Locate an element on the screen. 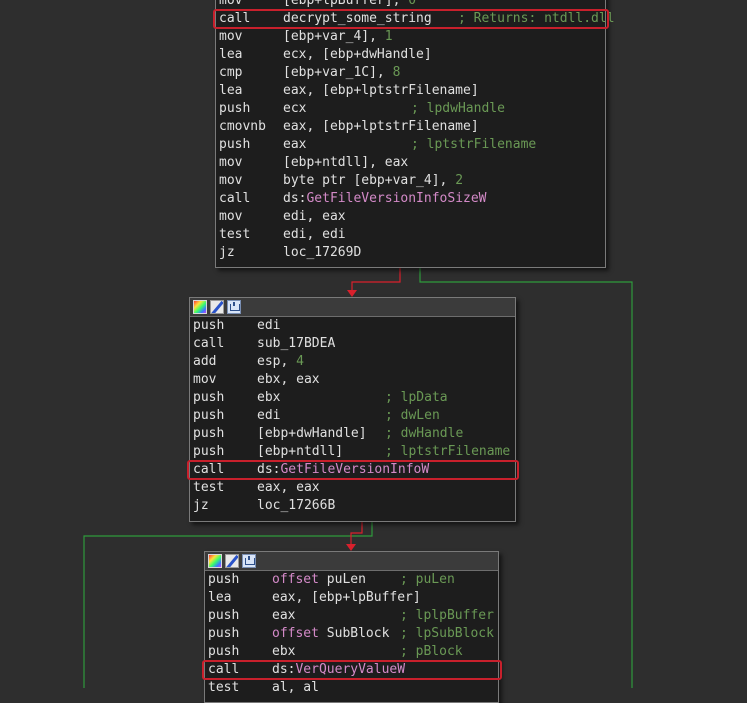 The width and height of the screenshot is (747, 703). highlighted-instruction-row: call ds:VerQueryValueW is located at coordinates (352, 670).